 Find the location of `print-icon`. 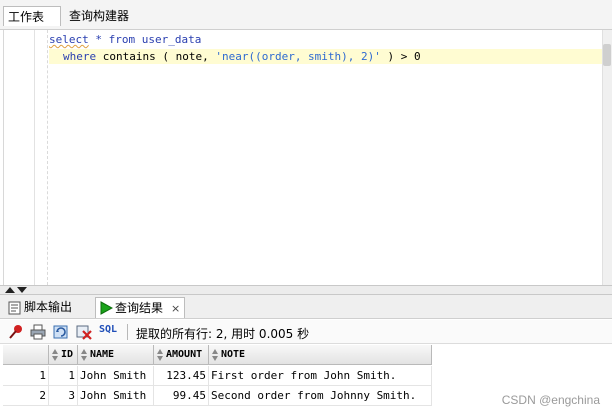

print-icon is located at coordinates (38, 332).